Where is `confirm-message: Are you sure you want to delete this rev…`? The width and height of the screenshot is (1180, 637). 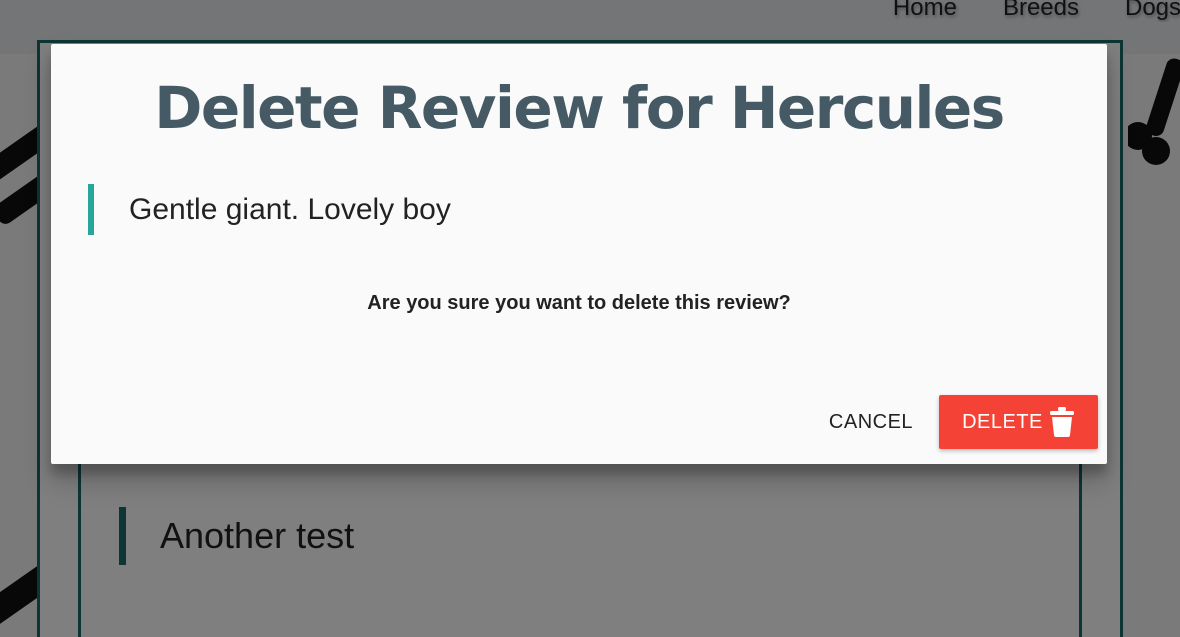 confirm-message: Are you sure you want to delete this rev… is located at coordinates (579, 303).